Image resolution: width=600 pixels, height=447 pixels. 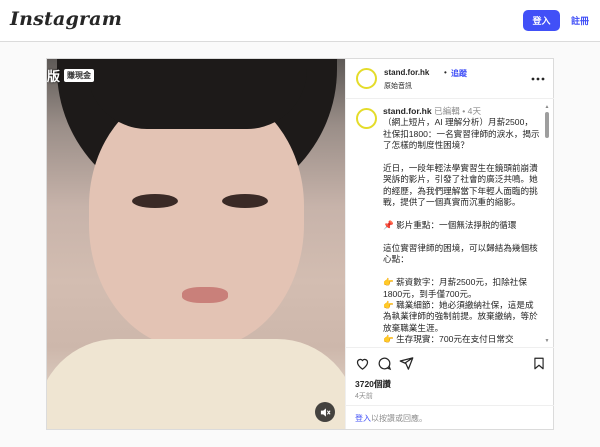 I want to click on mute-button, so click(x=325, y=412).